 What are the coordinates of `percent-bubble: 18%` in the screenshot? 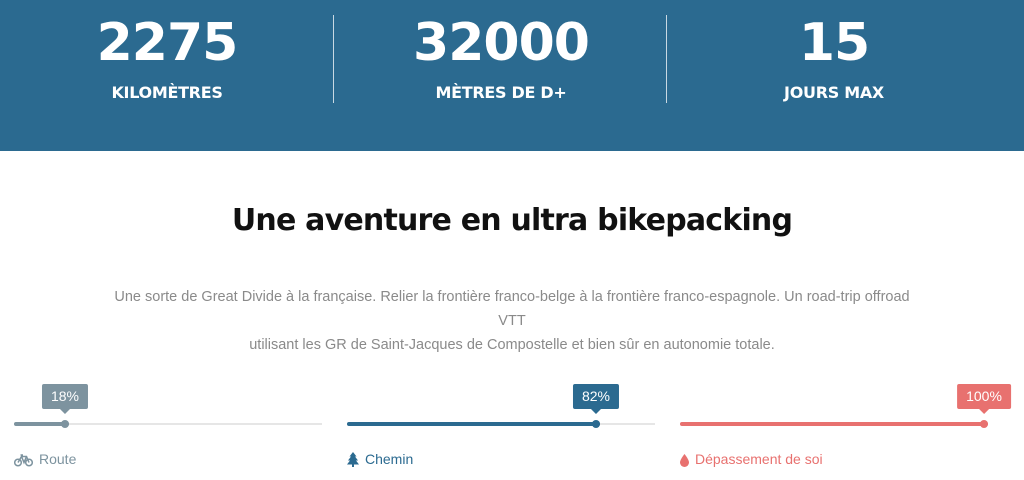 It's located at (65, 399).